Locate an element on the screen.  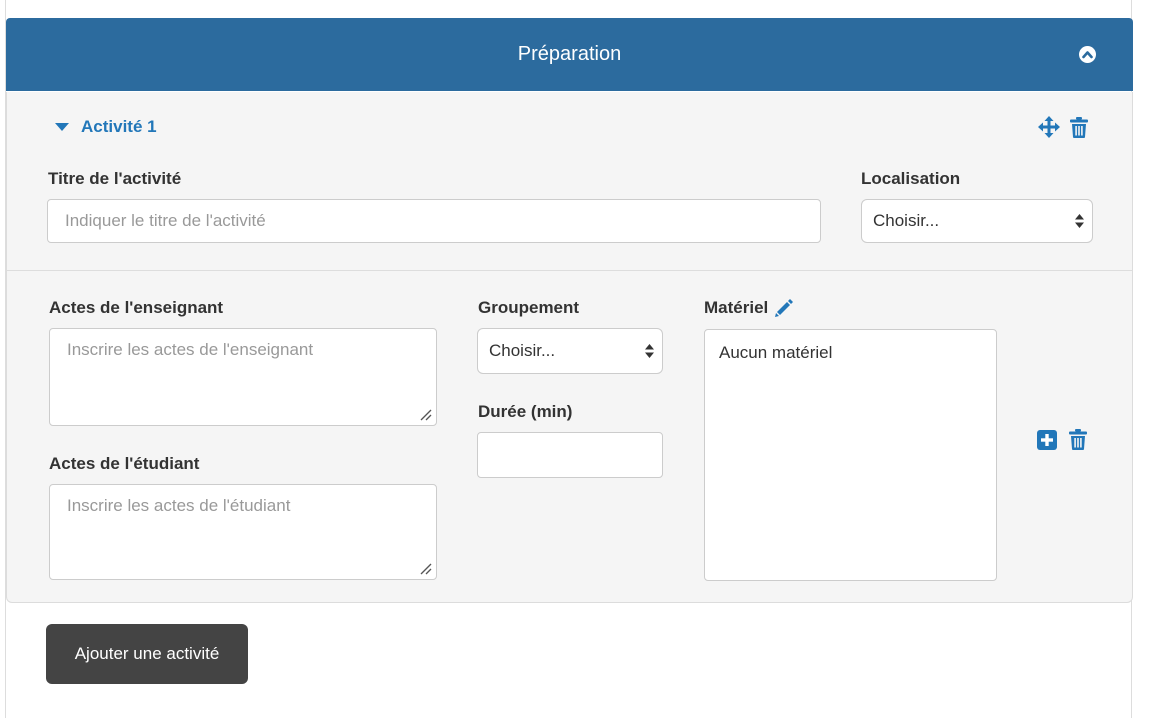
duree-input is located at coordinates (570, 455).